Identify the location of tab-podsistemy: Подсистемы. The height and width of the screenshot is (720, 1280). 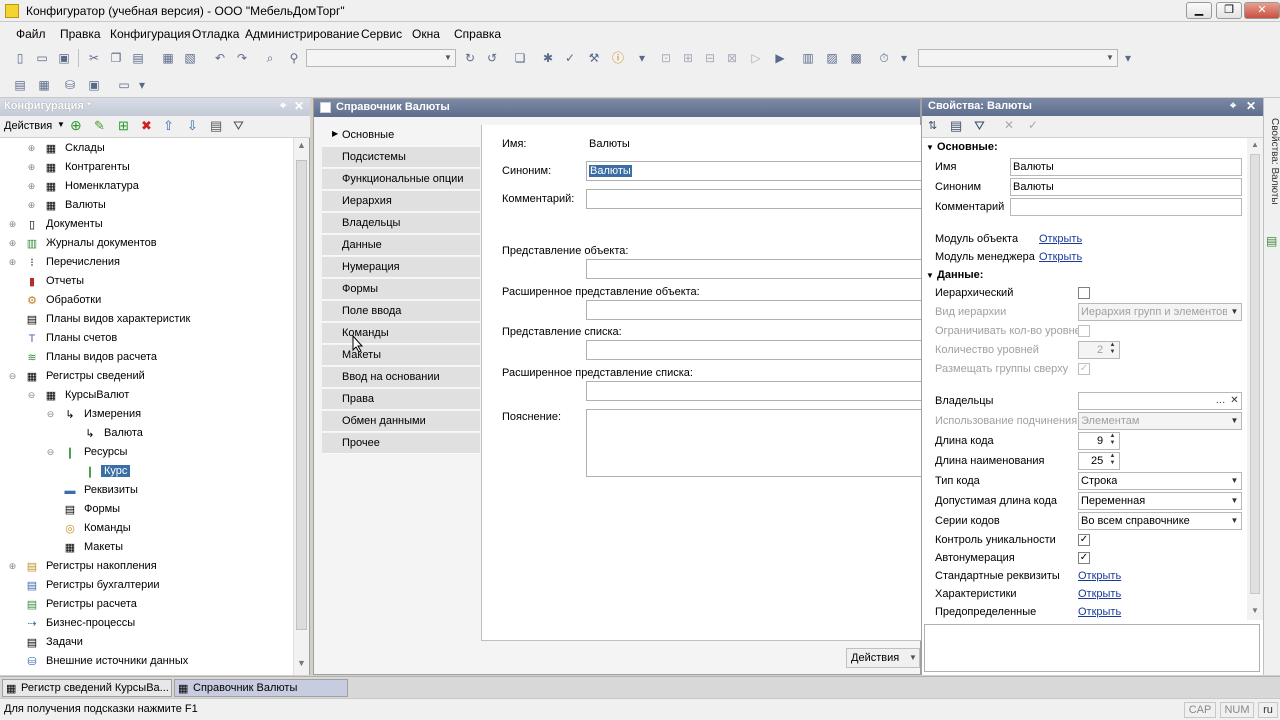
(401, 157).